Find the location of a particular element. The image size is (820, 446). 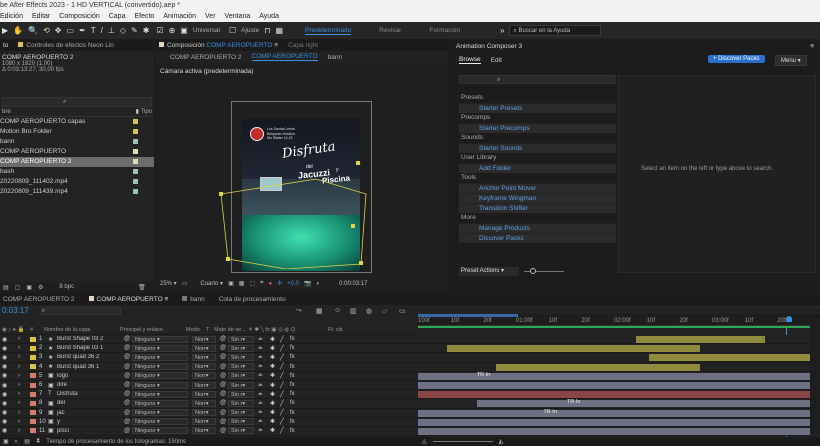

type-tool-icon: T is located at coordinates (93, 30).